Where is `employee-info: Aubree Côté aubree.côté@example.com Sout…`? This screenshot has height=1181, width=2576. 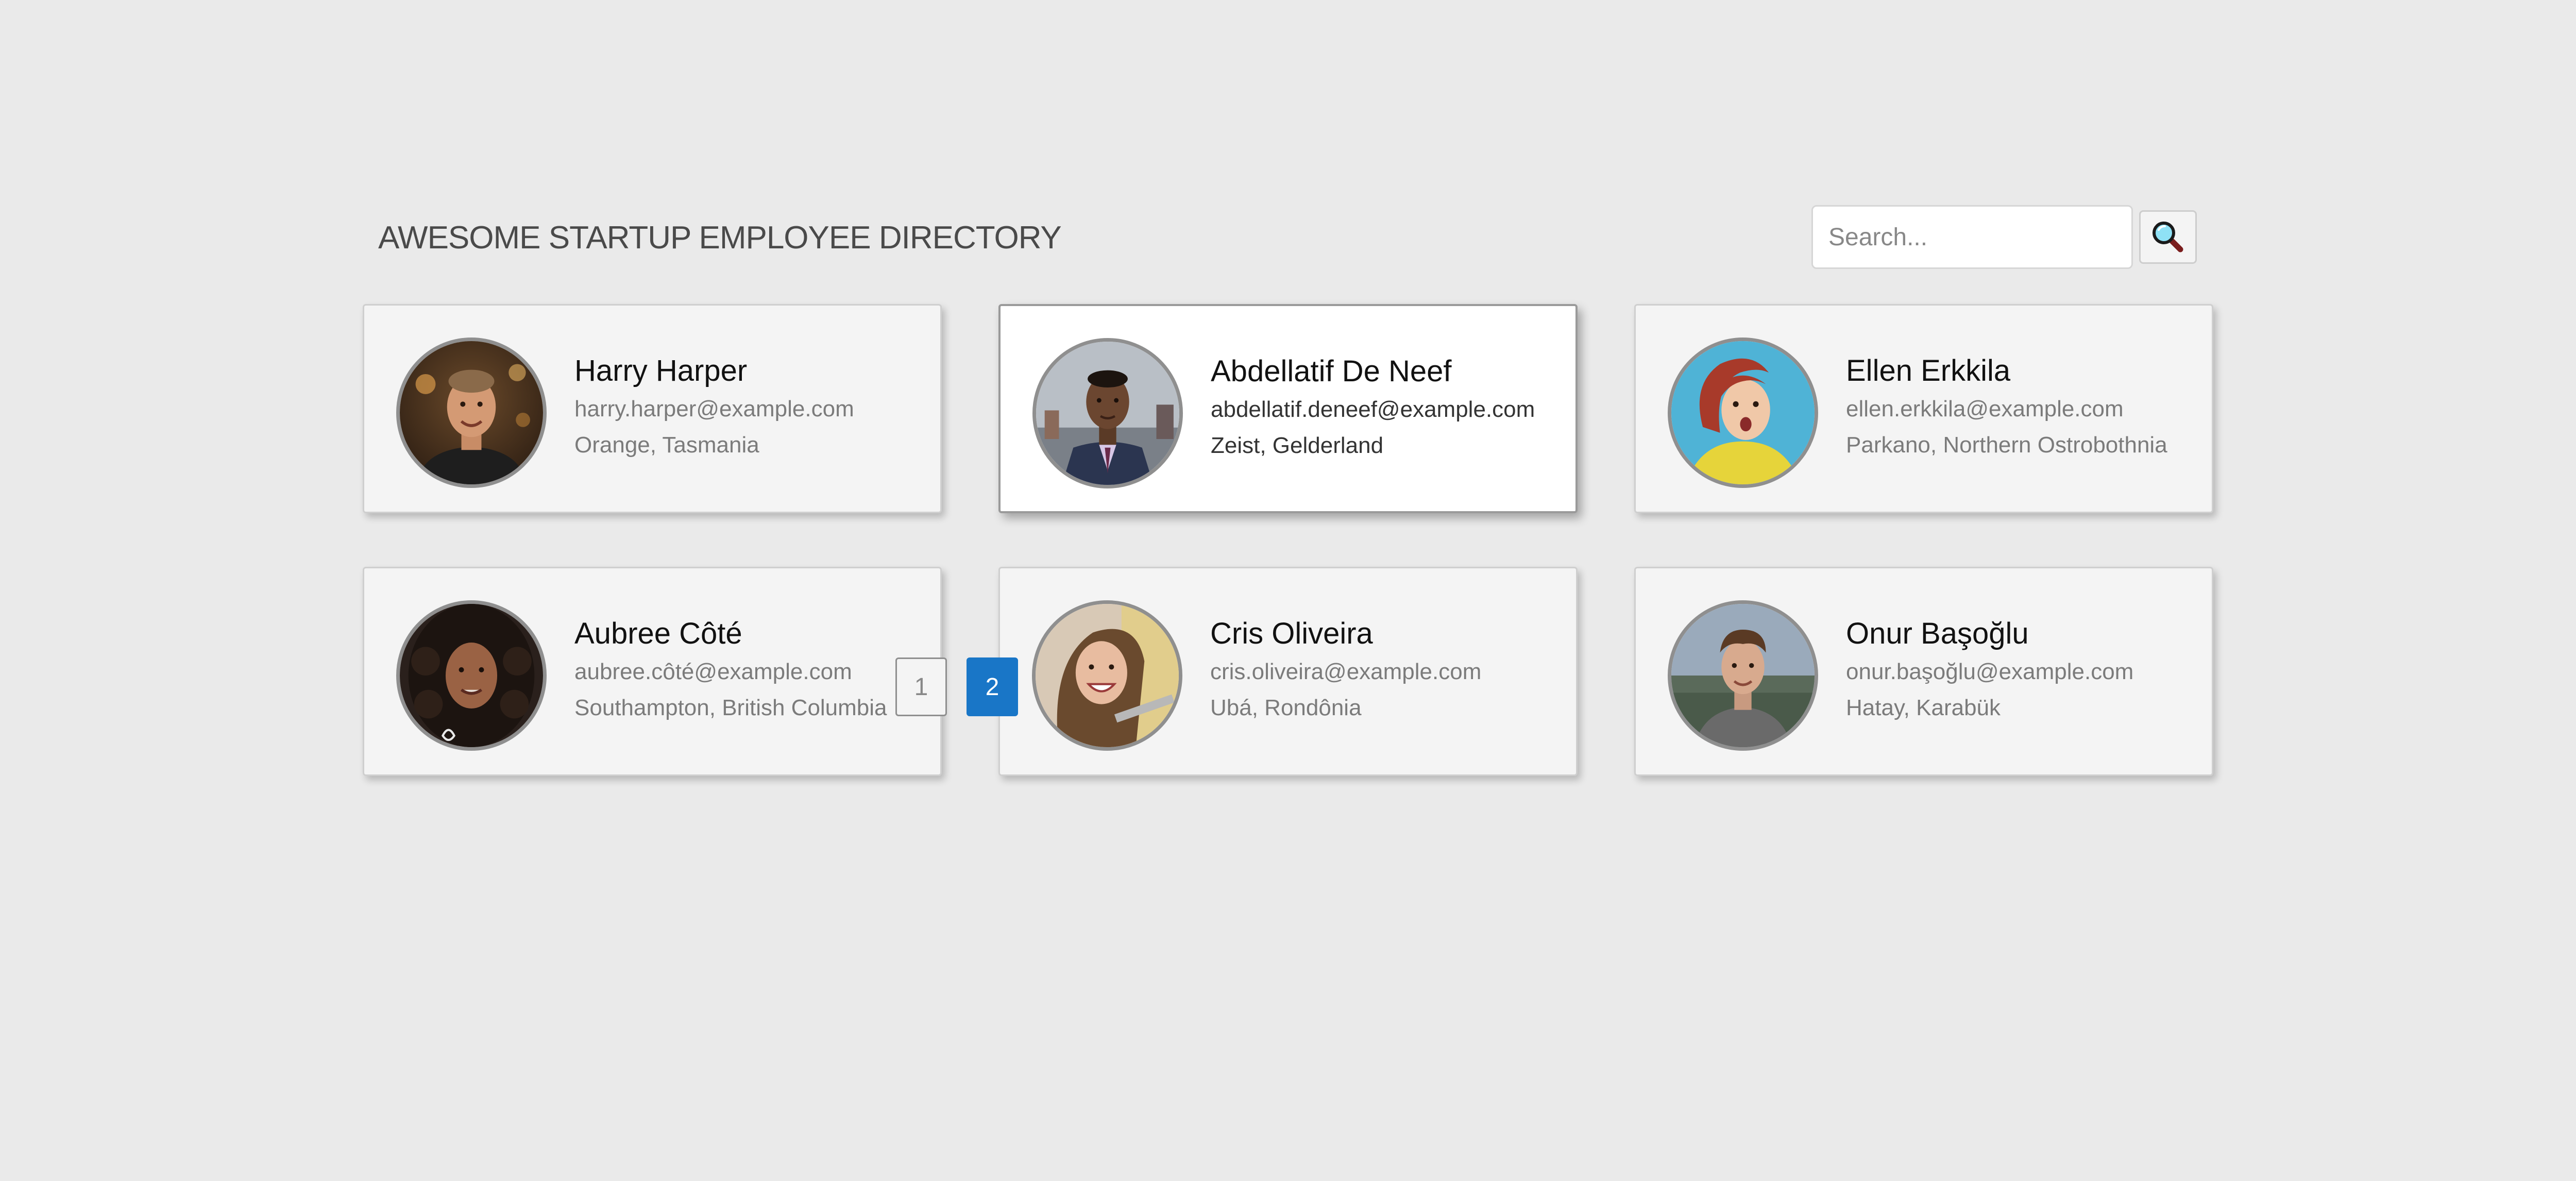
employee-info: Aubree Côté aubree.côté@example.com Sout… is located at coordinates (730, 670).